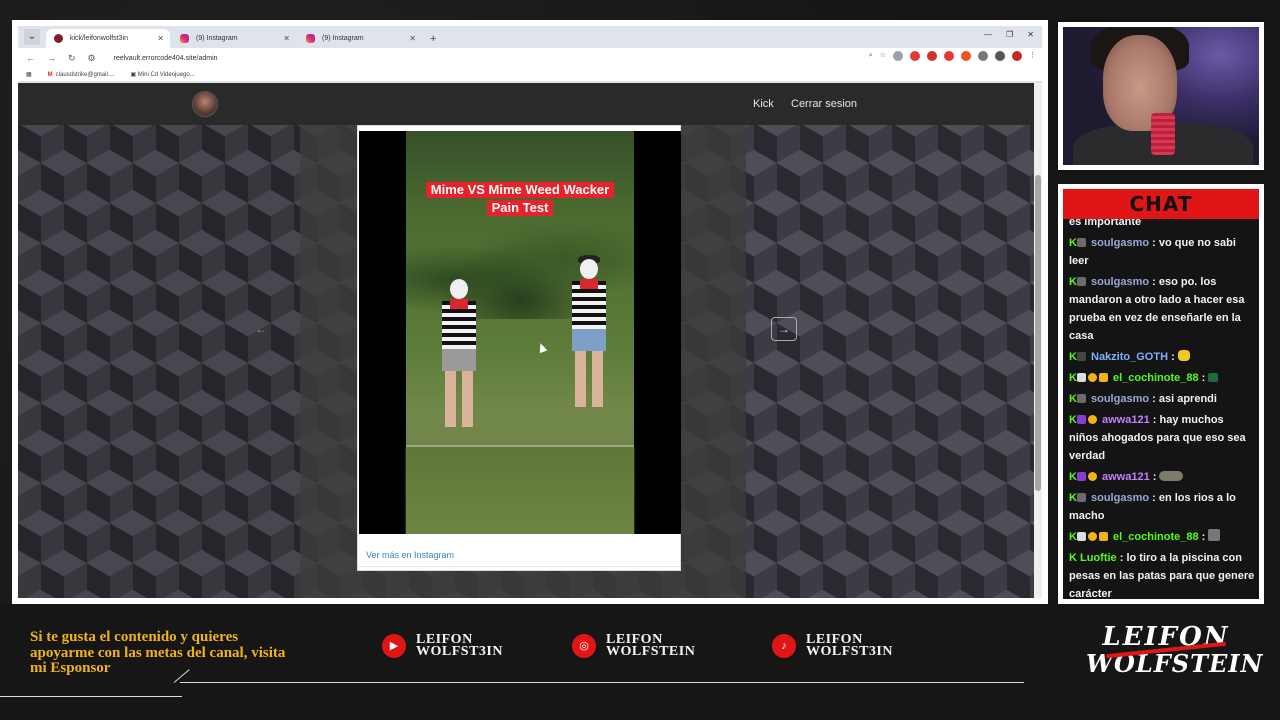 This screenshot has width=1280, height=720. Describe the element at coordinates (1162, 252) in the screenshot. I see `chat-message: Ksoulgasmo : vo que no sabi leer` at that location.